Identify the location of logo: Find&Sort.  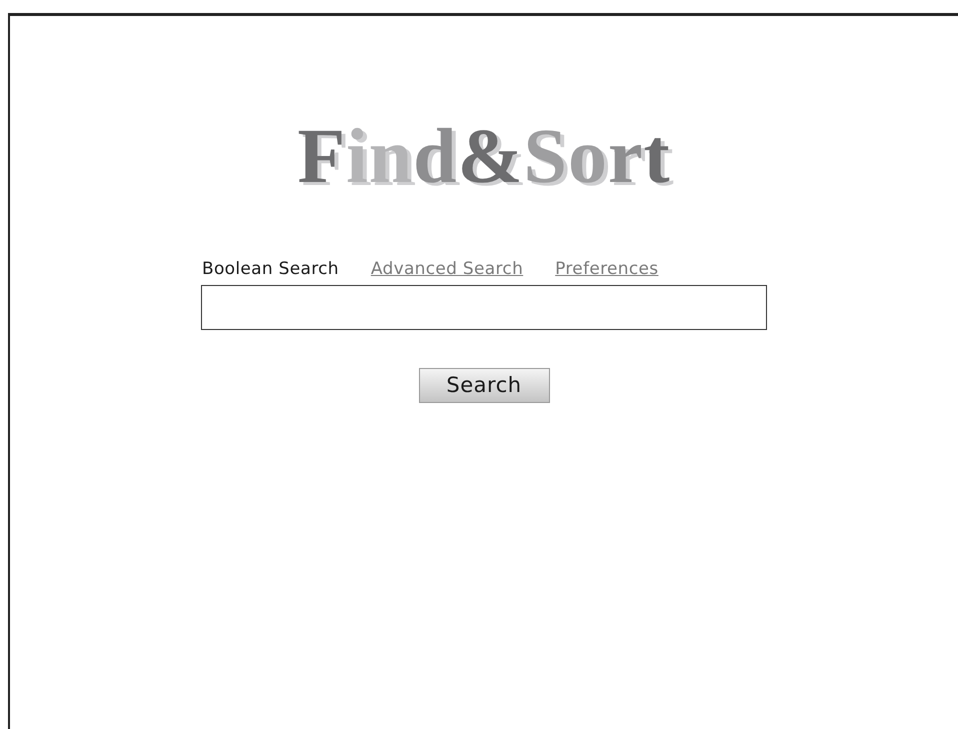
(484, 156).